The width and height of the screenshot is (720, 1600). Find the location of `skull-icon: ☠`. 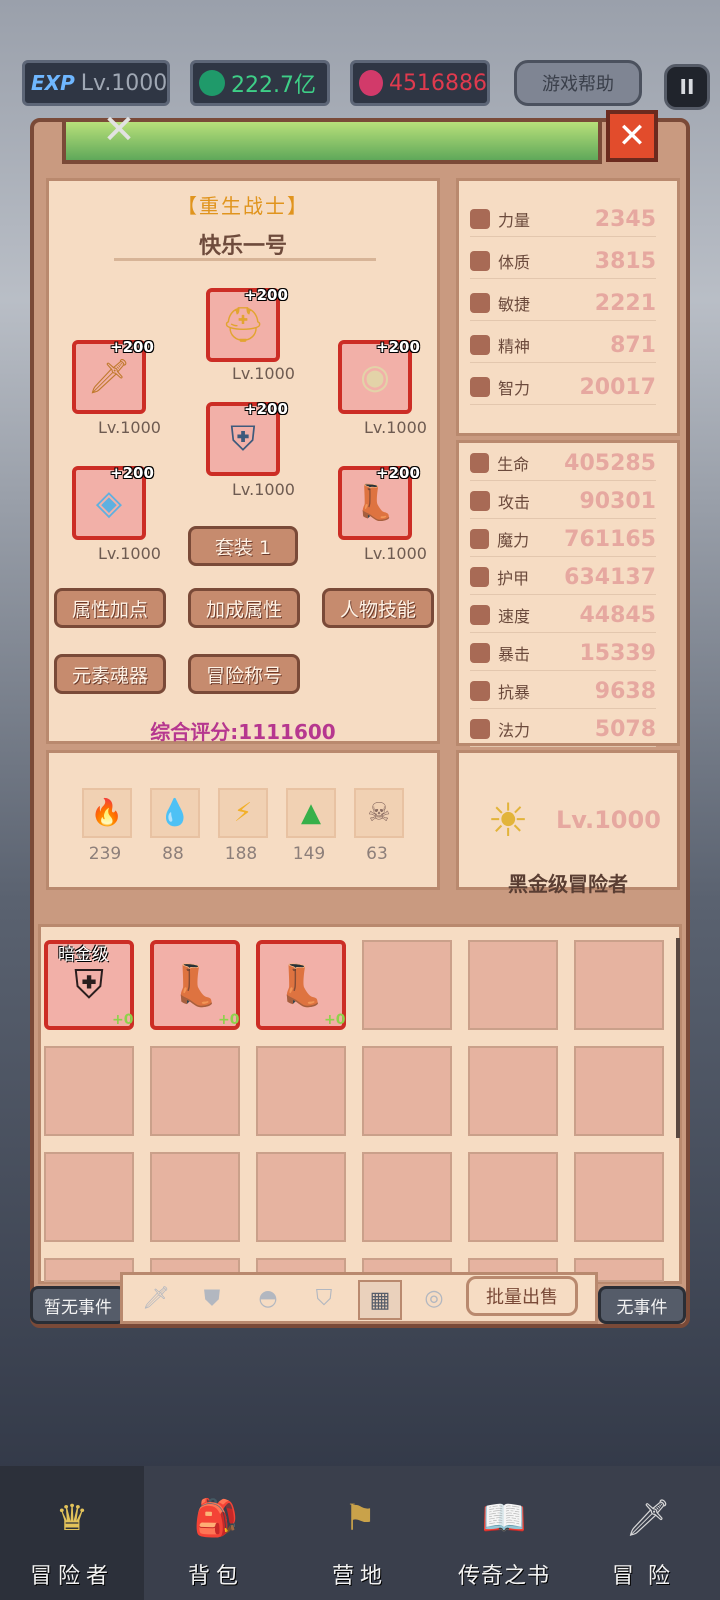

skull-icon: ☠ is located at coordinates (379, 813).